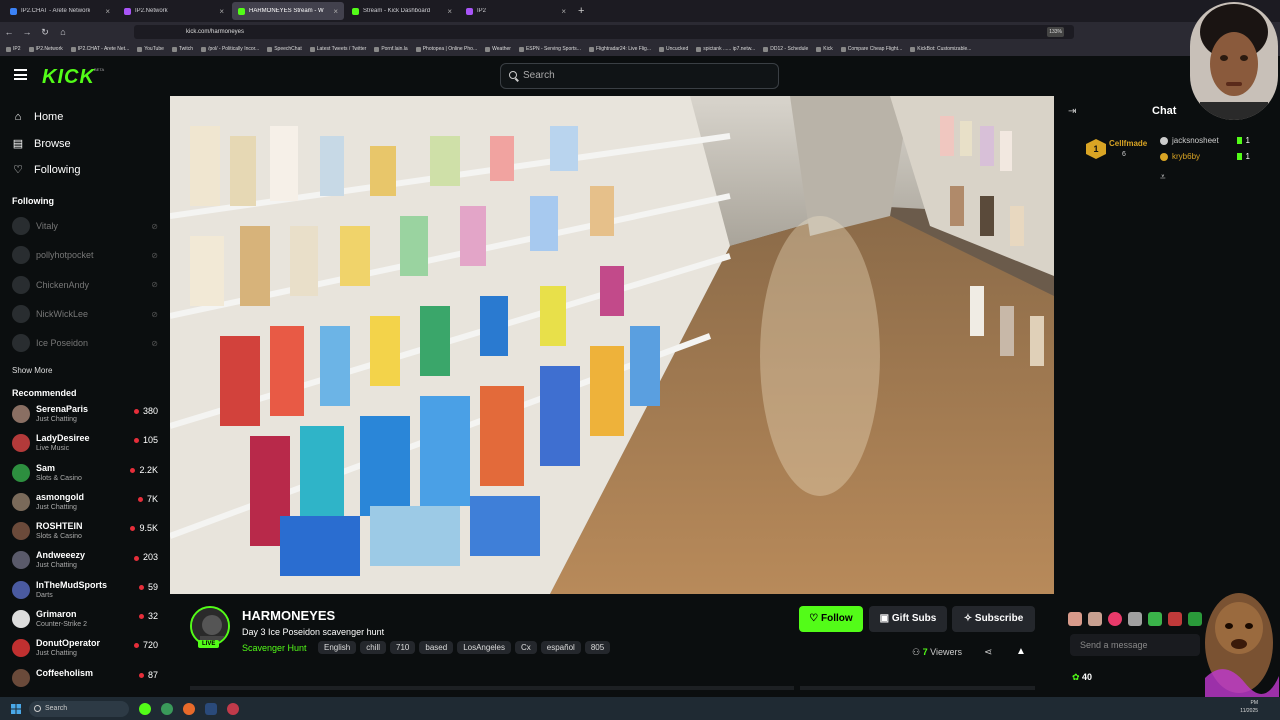 Image resolution: width=1280 pixels, height=720 pixels. I want to click on bookmark-item: IP2.Network, so click(45, 49).